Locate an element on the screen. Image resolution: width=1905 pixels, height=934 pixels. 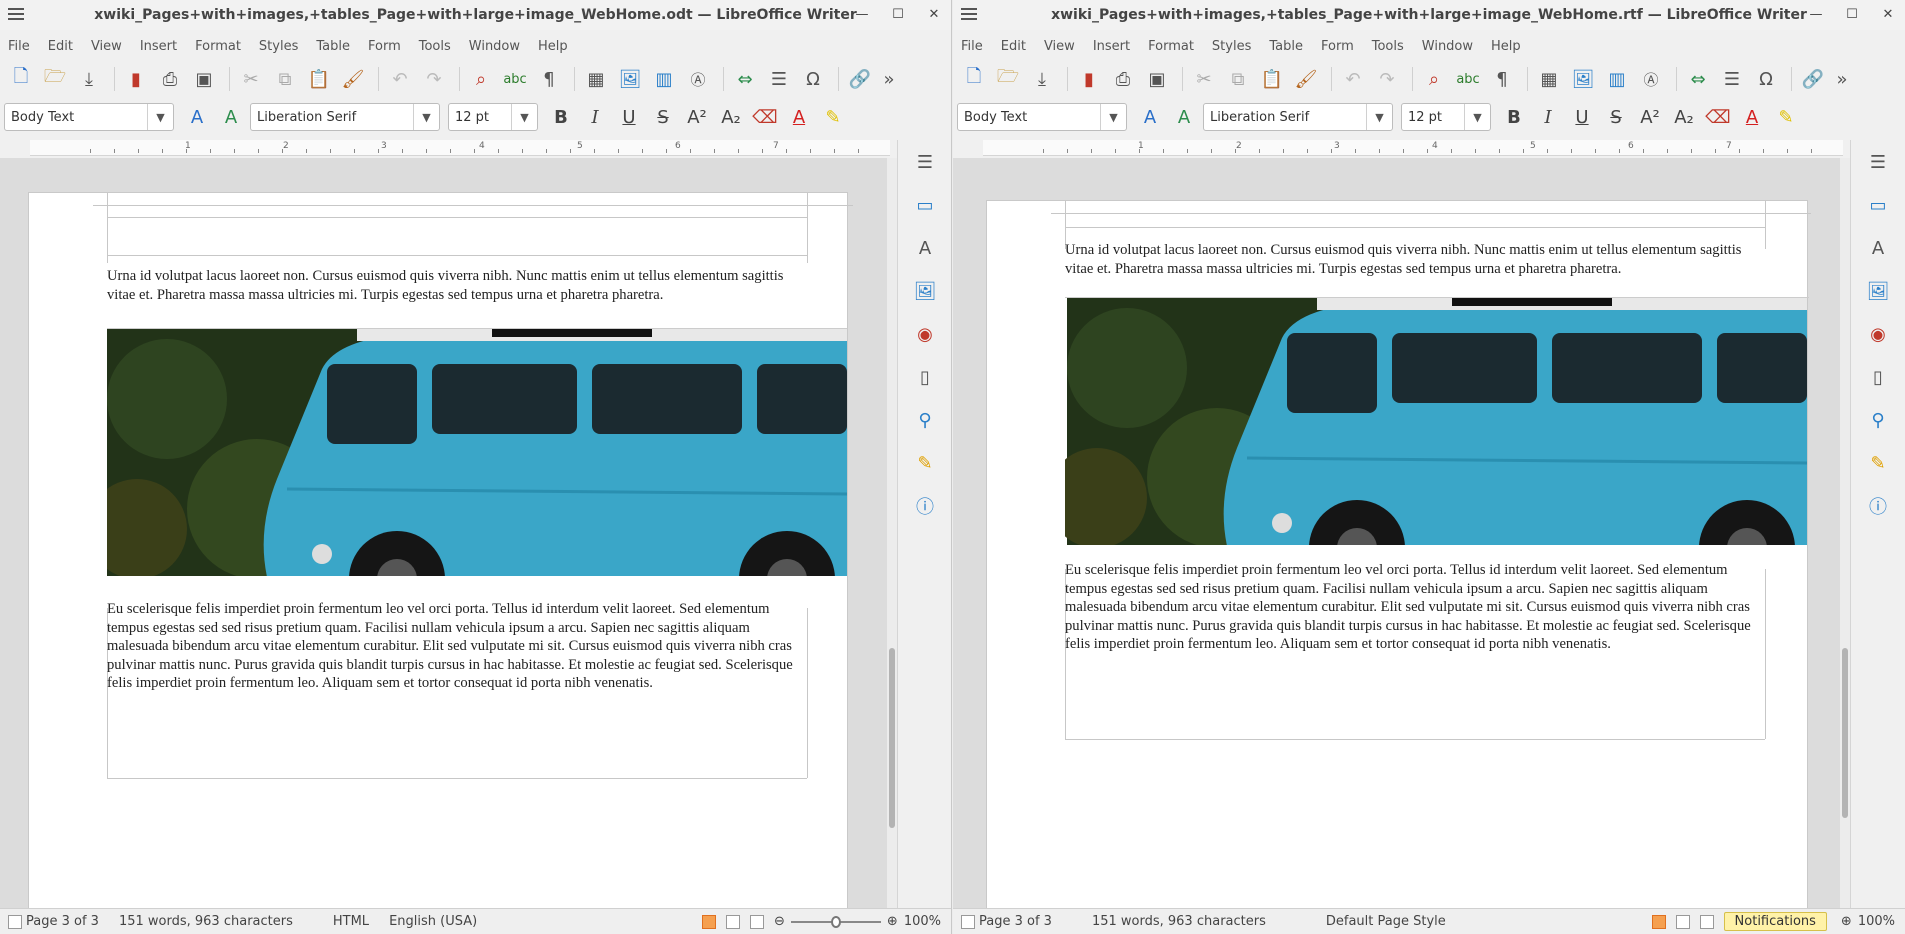
menu-edit: Edit is located at coordinates (60, 46).